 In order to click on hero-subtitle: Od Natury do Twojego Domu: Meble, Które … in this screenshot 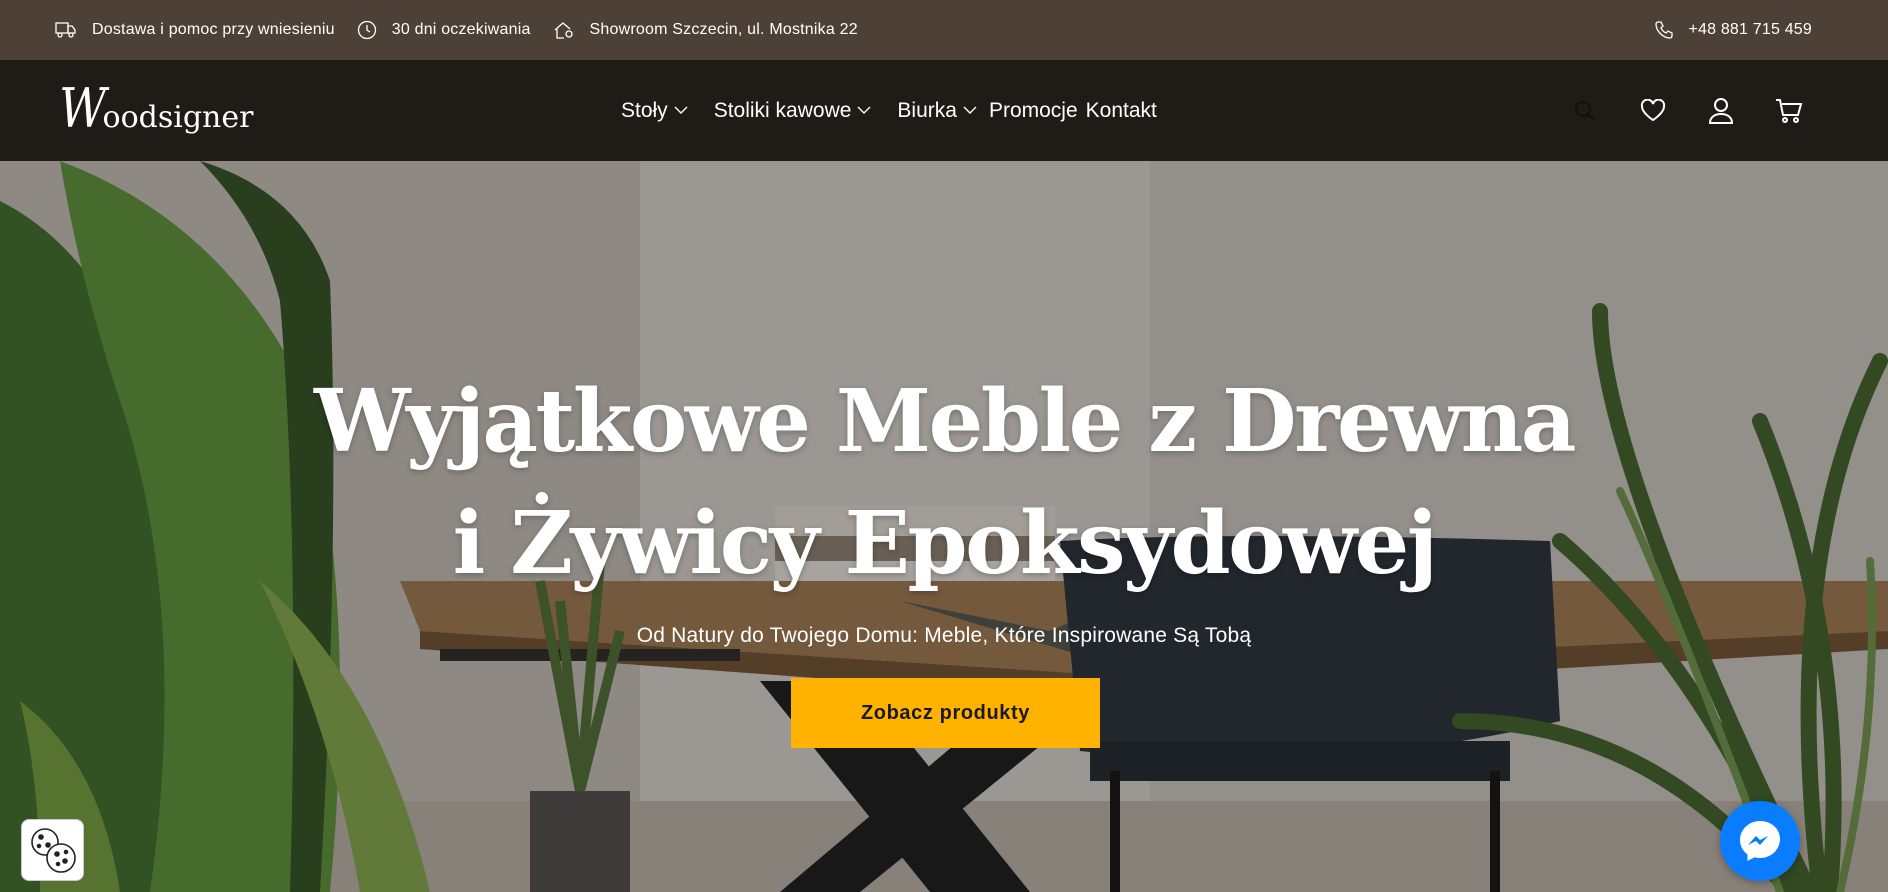, I will do `click(944, 635)`.